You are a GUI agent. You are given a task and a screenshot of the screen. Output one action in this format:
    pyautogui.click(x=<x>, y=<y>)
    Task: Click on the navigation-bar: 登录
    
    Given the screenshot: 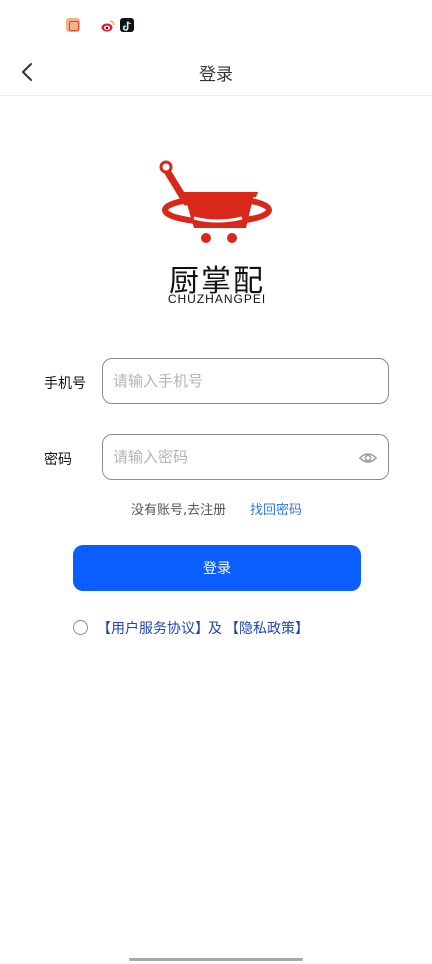 What is the action you would take?
    pyautogui.click(x=216, y=72)
    